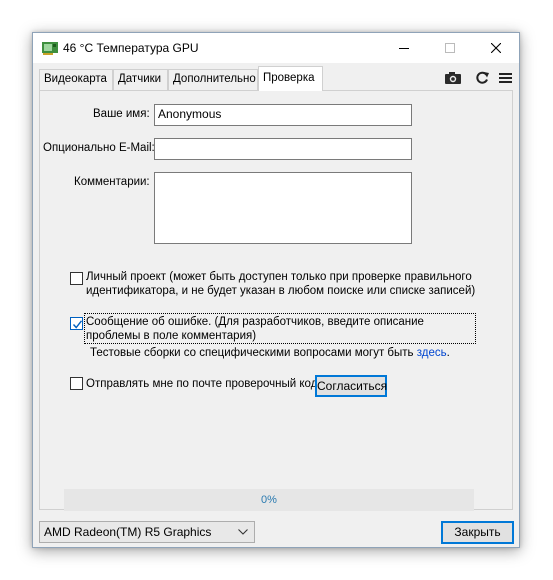 This screenshot has height=580, width=553. Describe the element at coordinates (99, 148) in the screenshot. I see `email-label: Опционально E-Mail:` at that location.